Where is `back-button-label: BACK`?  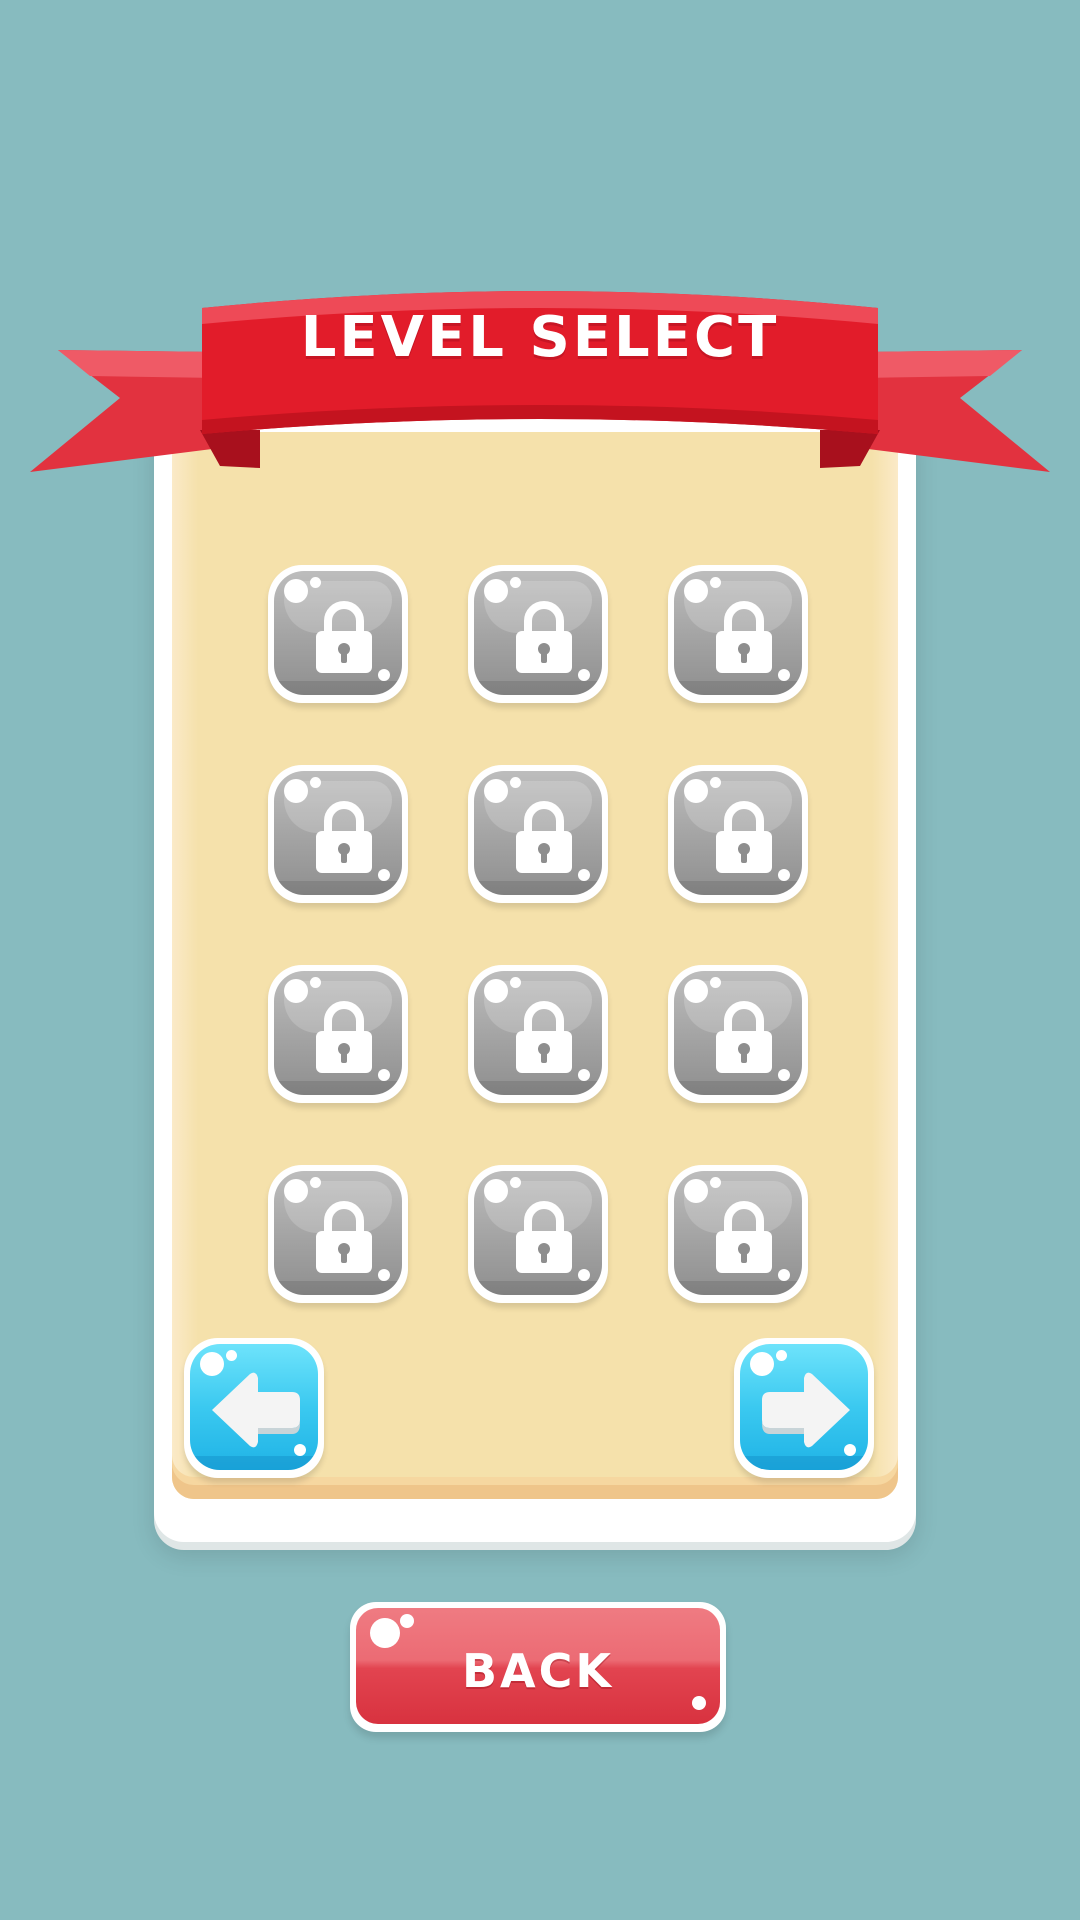 back-button-label: BACK is located at coordinates (538, 1671).